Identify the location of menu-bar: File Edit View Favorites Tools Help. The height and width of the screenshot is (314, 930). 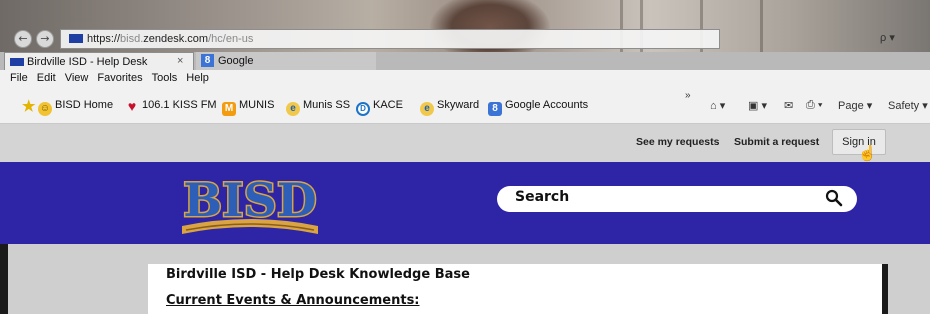
(465, 78).